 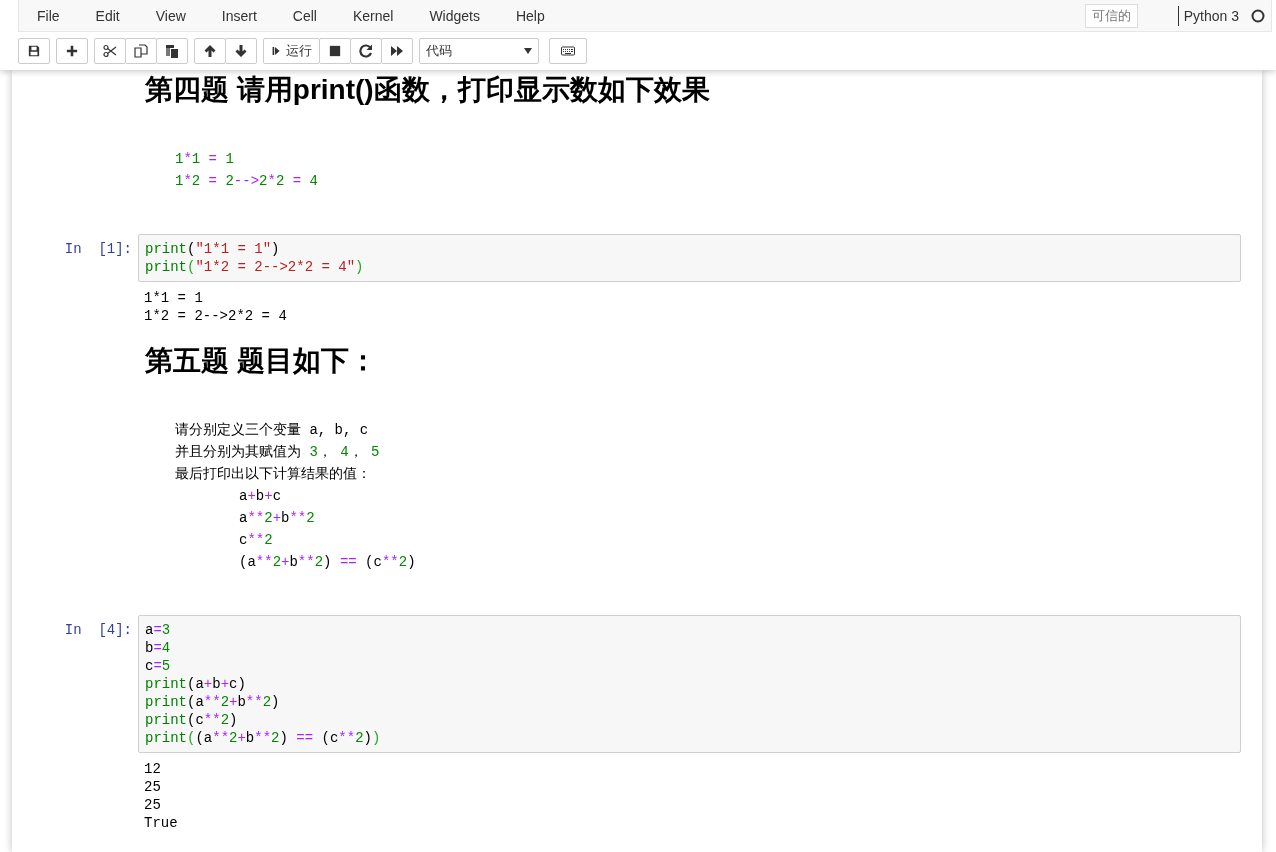 I want to click on restart-icon, so click(x=366, y=51).